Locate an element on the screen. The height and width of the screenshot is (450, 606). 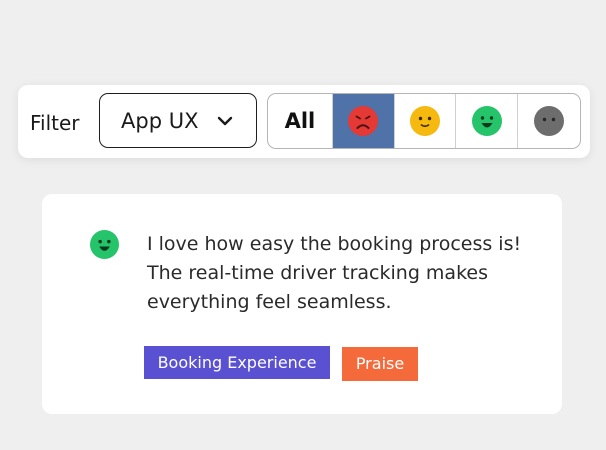
chevron-down-icon is located at coordinates (225, 121).